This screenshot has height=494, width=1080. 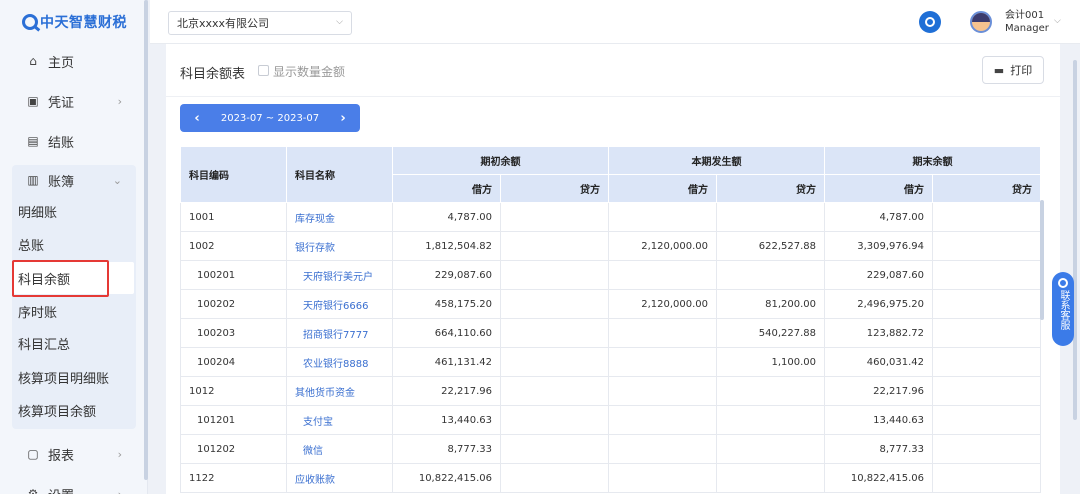 I want to click on page-scrollbar, so click(x=1075, y=240).